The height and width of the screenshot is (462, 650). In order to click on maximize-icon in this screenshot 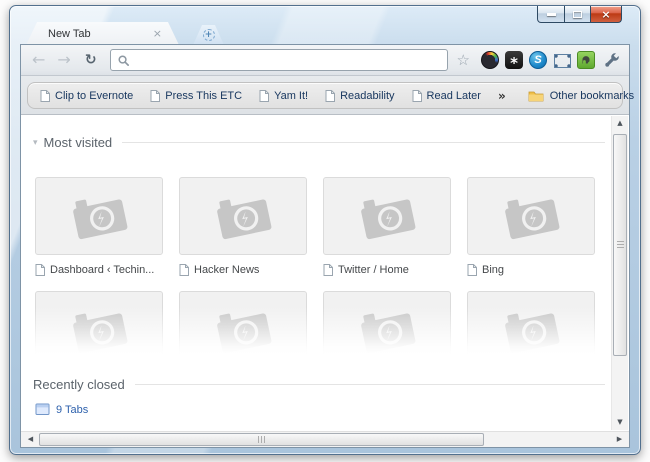, I will do `click(577, 14)`.